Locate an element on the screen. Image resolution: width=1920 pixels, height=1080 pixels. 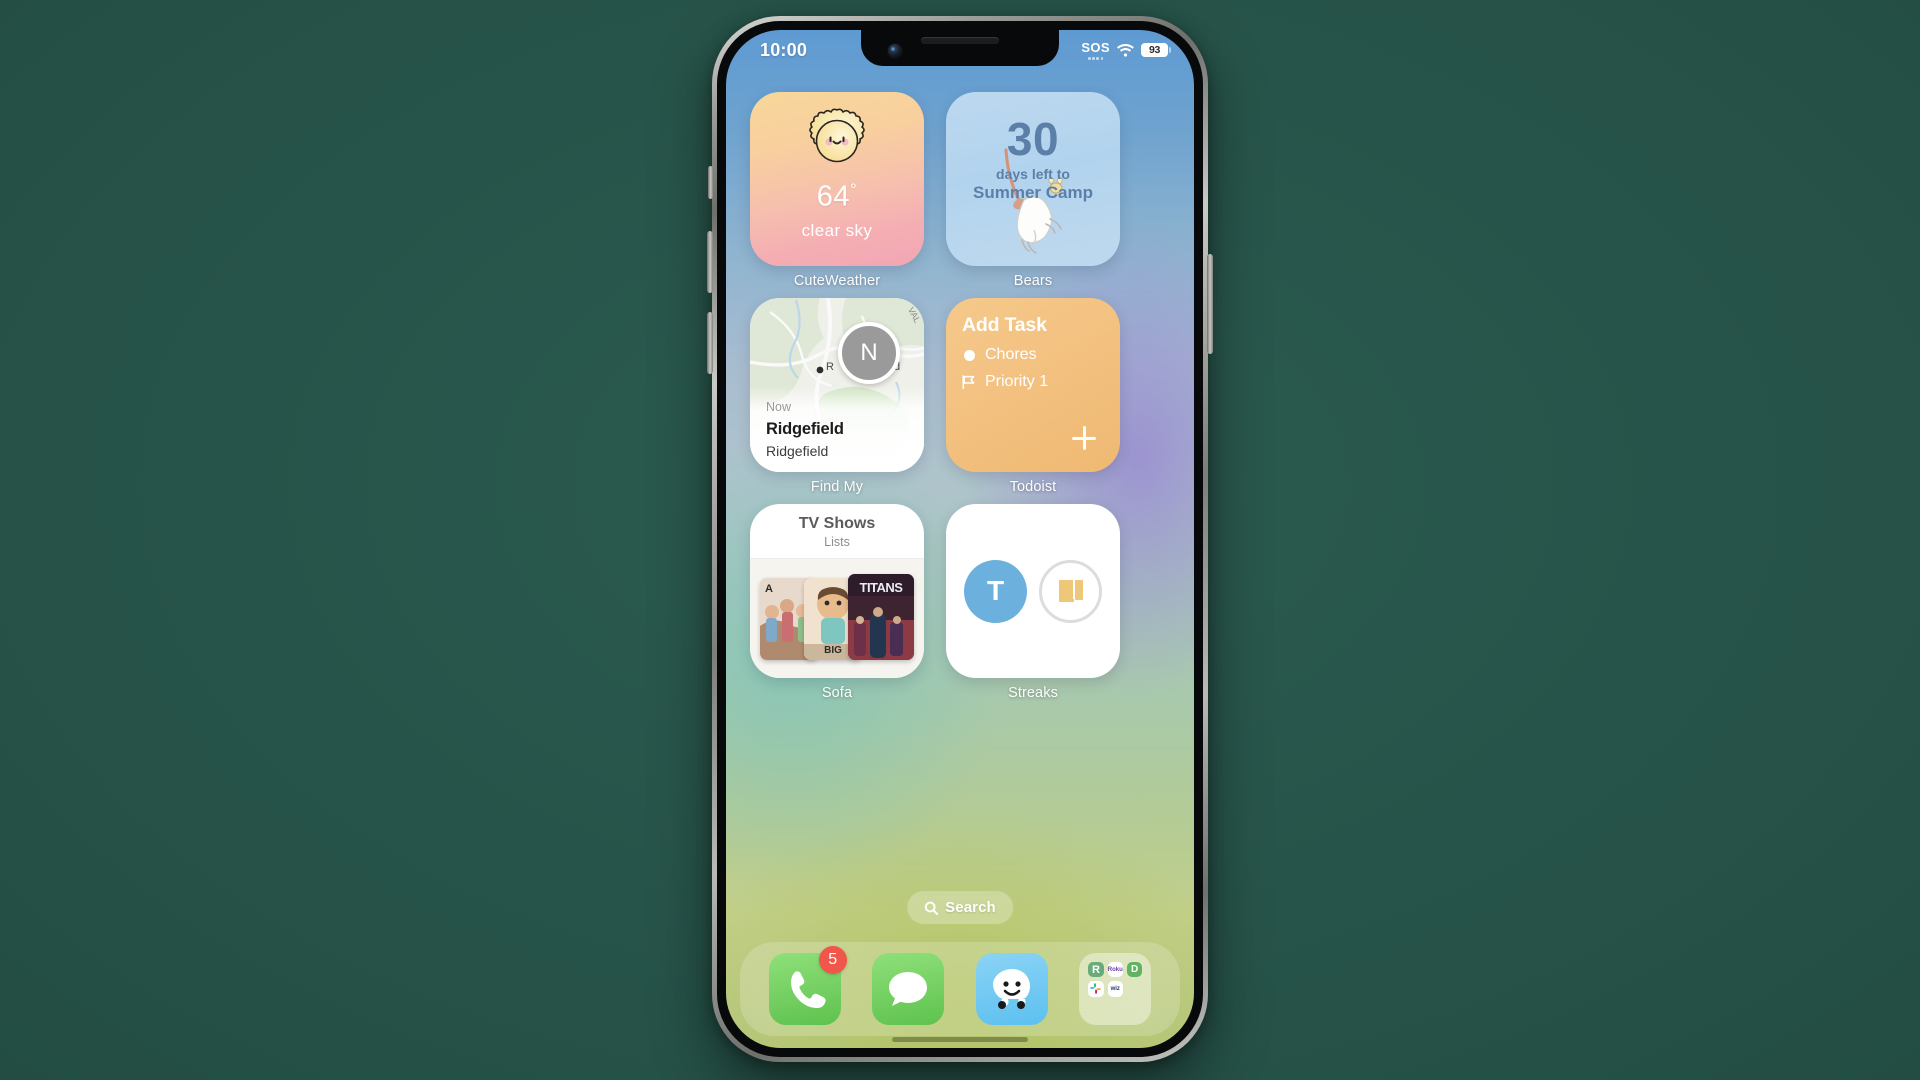
folder-mini-3-label: D is located at coordinates (1134, 970).